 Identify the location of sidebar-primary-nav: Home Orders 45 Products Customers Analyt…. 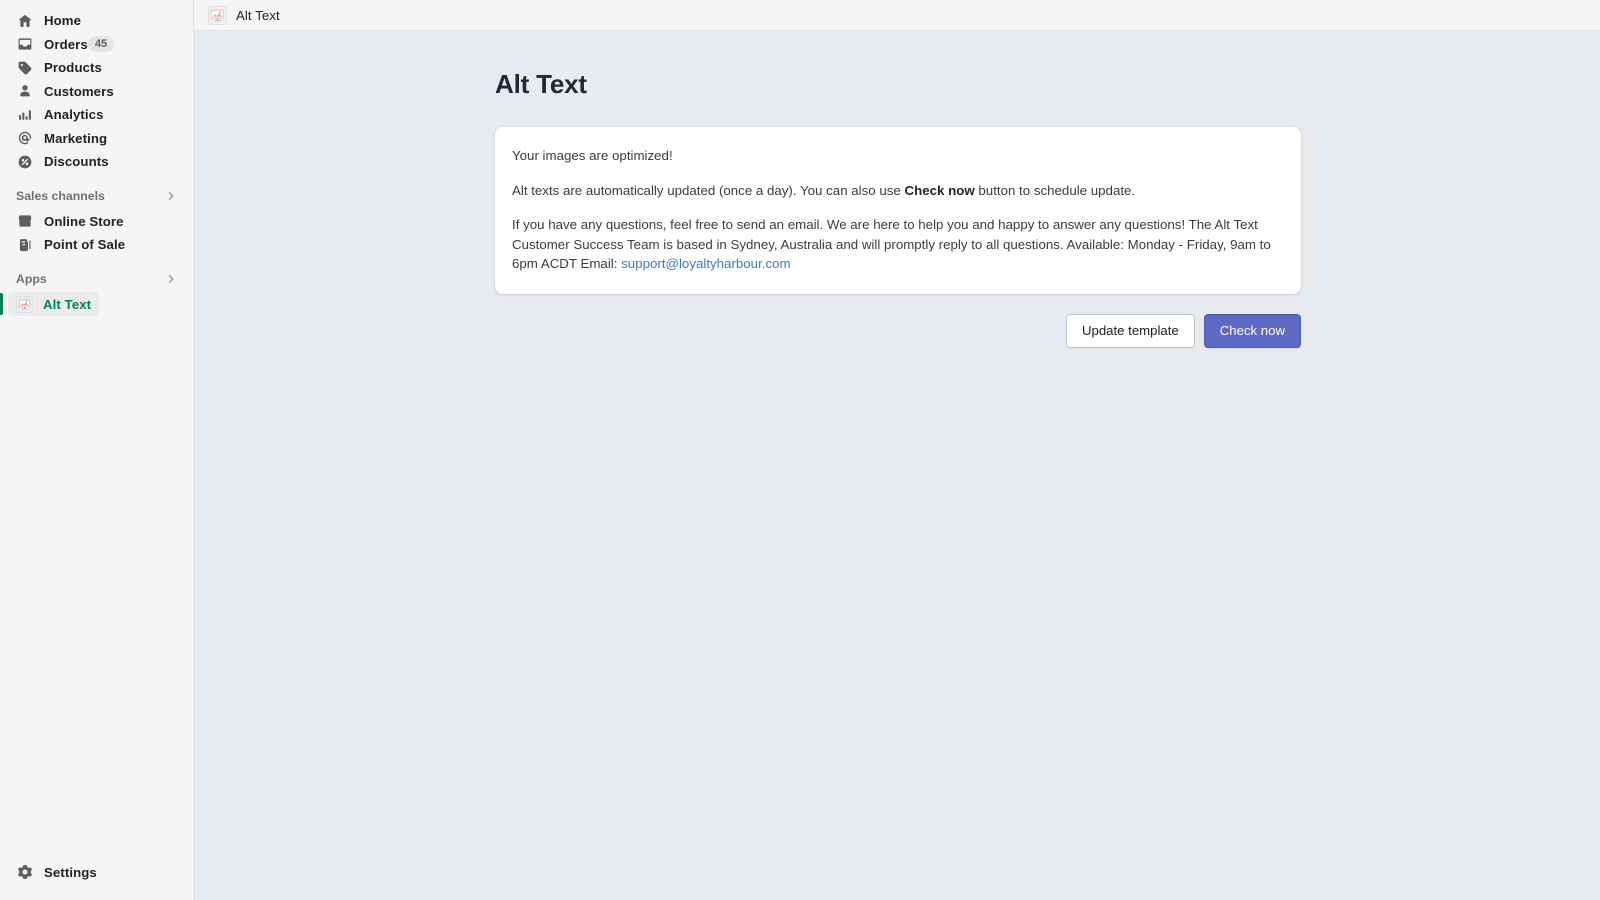
(96, 158).